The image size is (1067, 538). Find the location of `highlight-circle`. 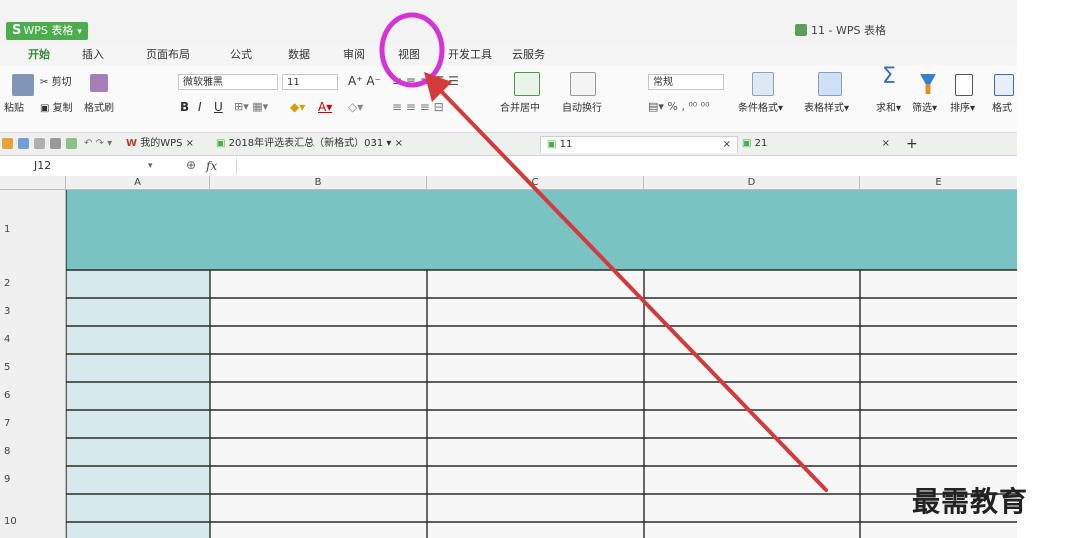

highlight-circle is located at coordinates (412, 50).